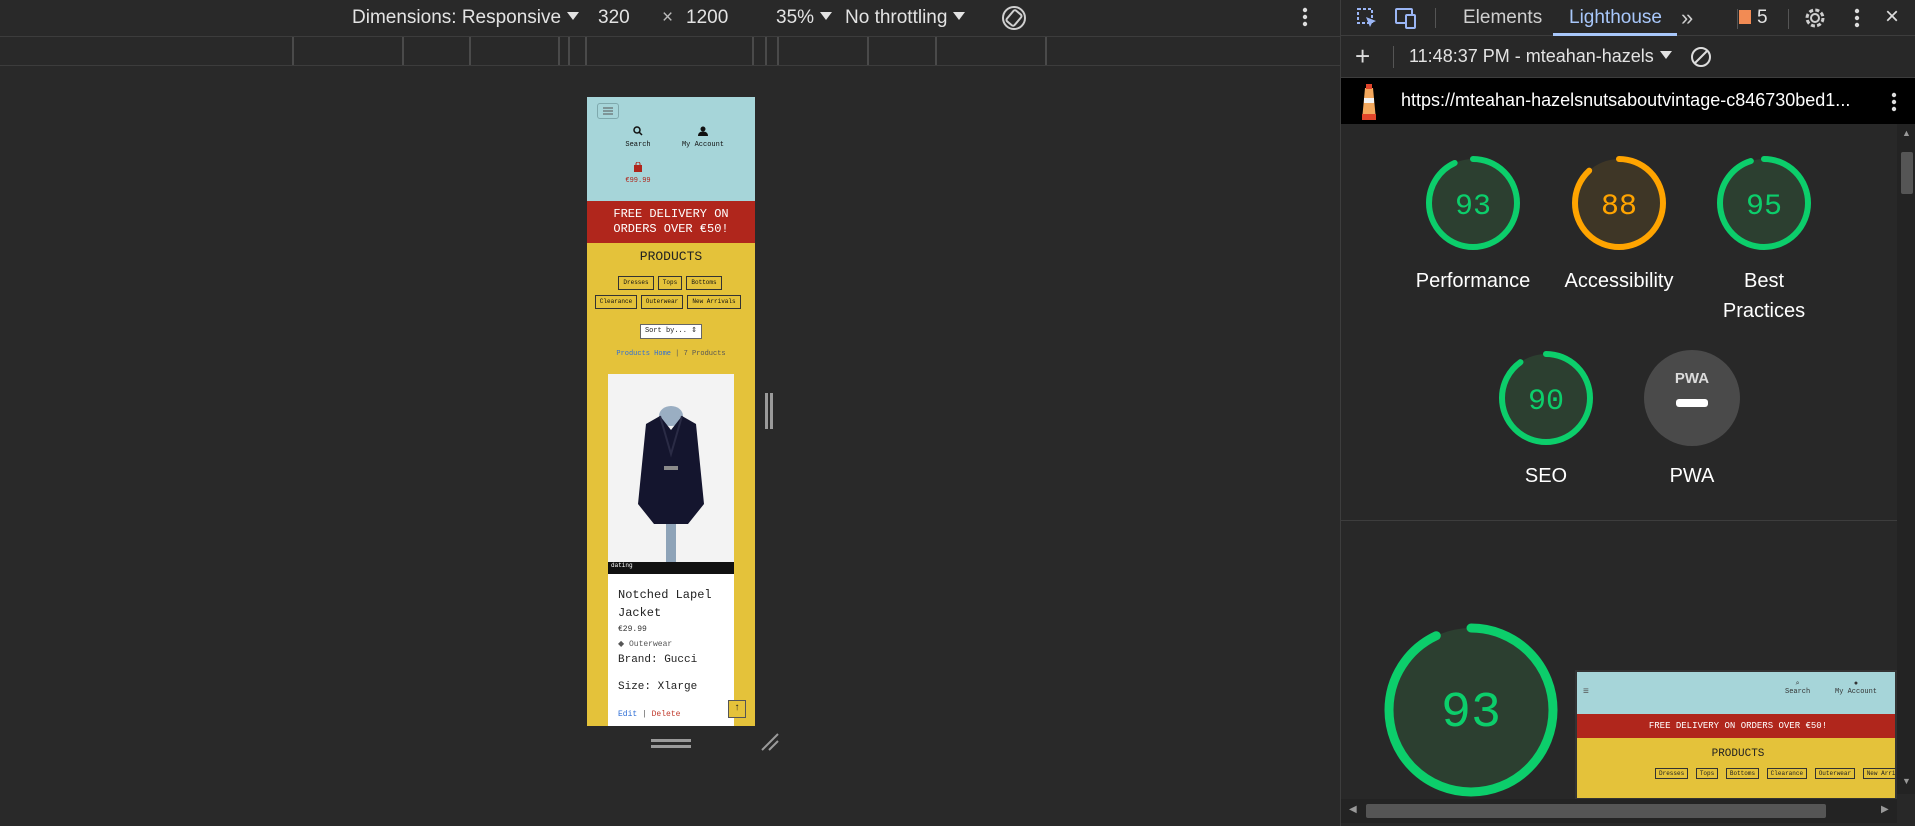 The image size is (1915, 826). What do you see at coordinates (1615, 18) in the screenshot?
I see `tab-lighthouse: Lighthouse` at bounding box center [1615, 18].